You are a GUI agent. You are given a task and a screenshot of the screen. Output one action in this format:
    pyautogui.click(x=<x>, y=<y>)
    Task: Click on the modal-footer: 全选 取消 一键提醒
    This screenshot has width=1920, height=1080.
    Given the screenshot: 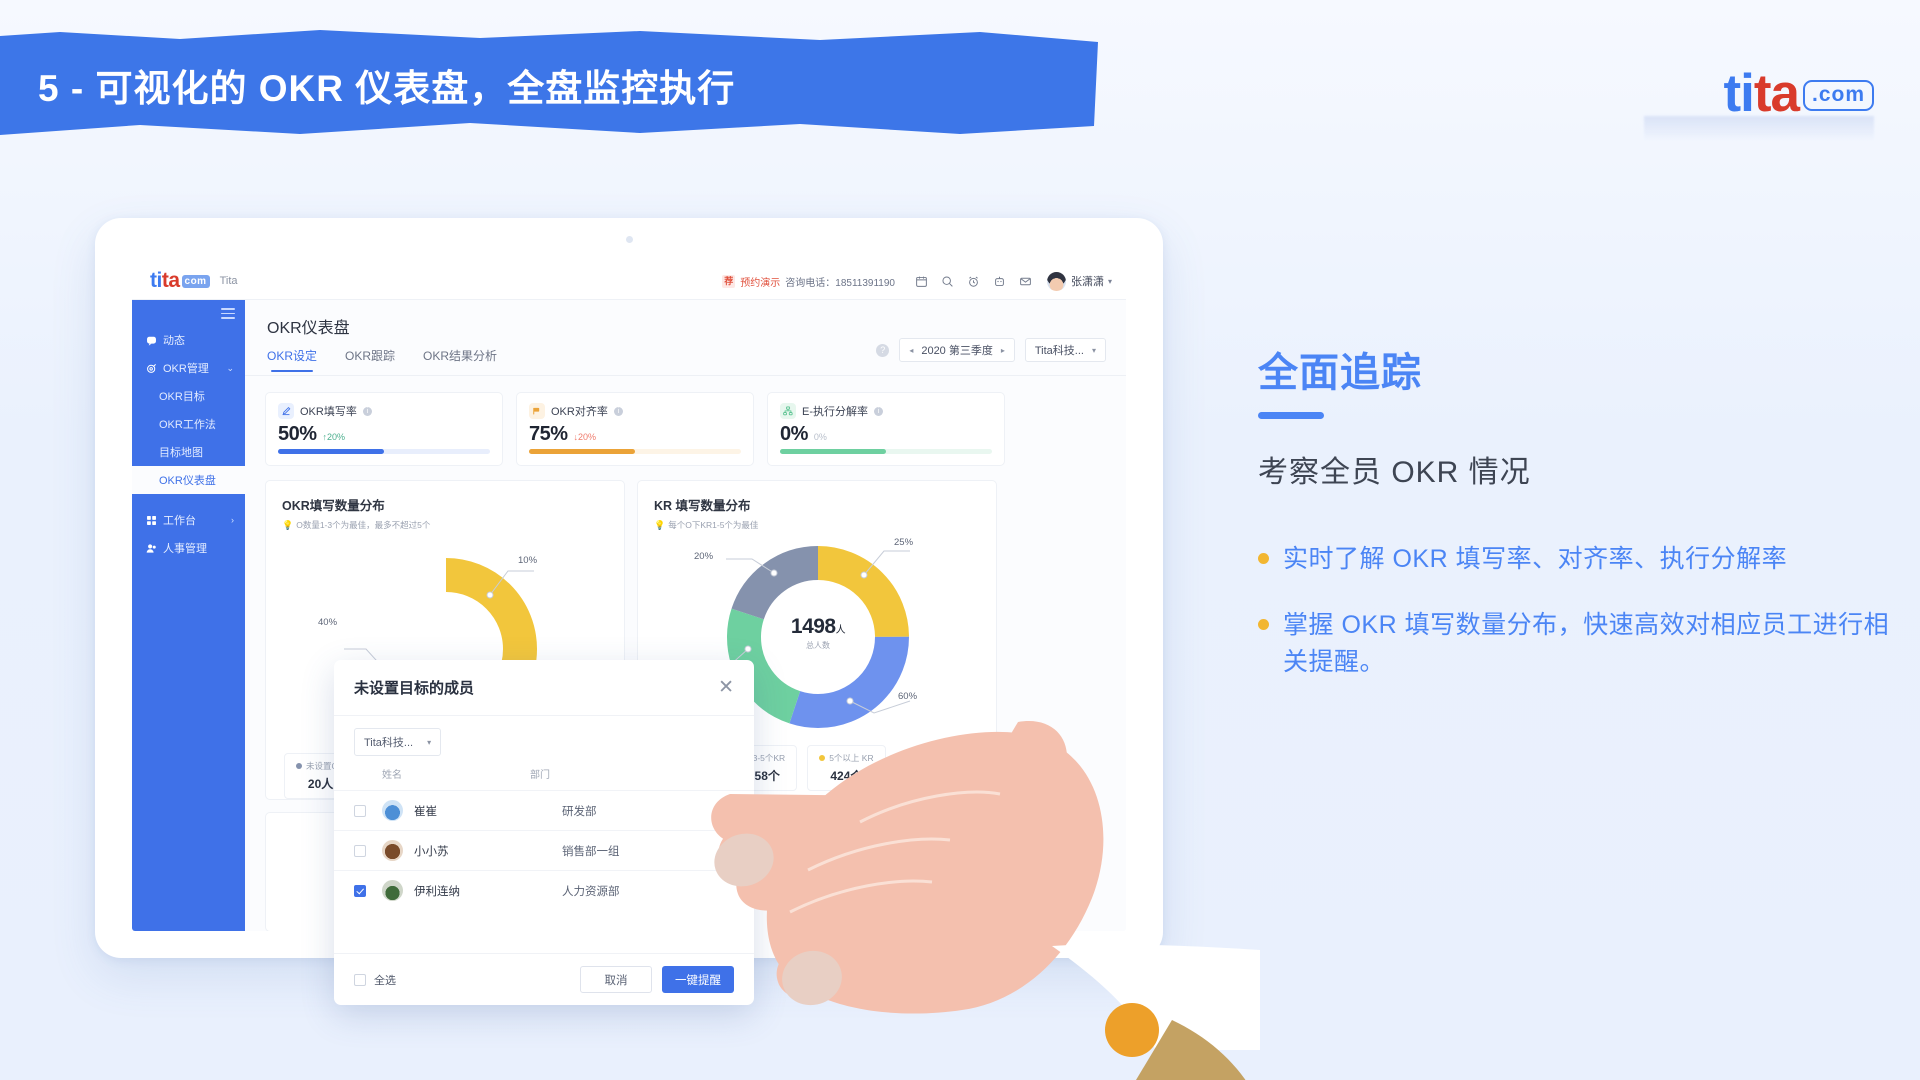 What is the action you would take?
    pyautogui.click(x=544, y=979)
    